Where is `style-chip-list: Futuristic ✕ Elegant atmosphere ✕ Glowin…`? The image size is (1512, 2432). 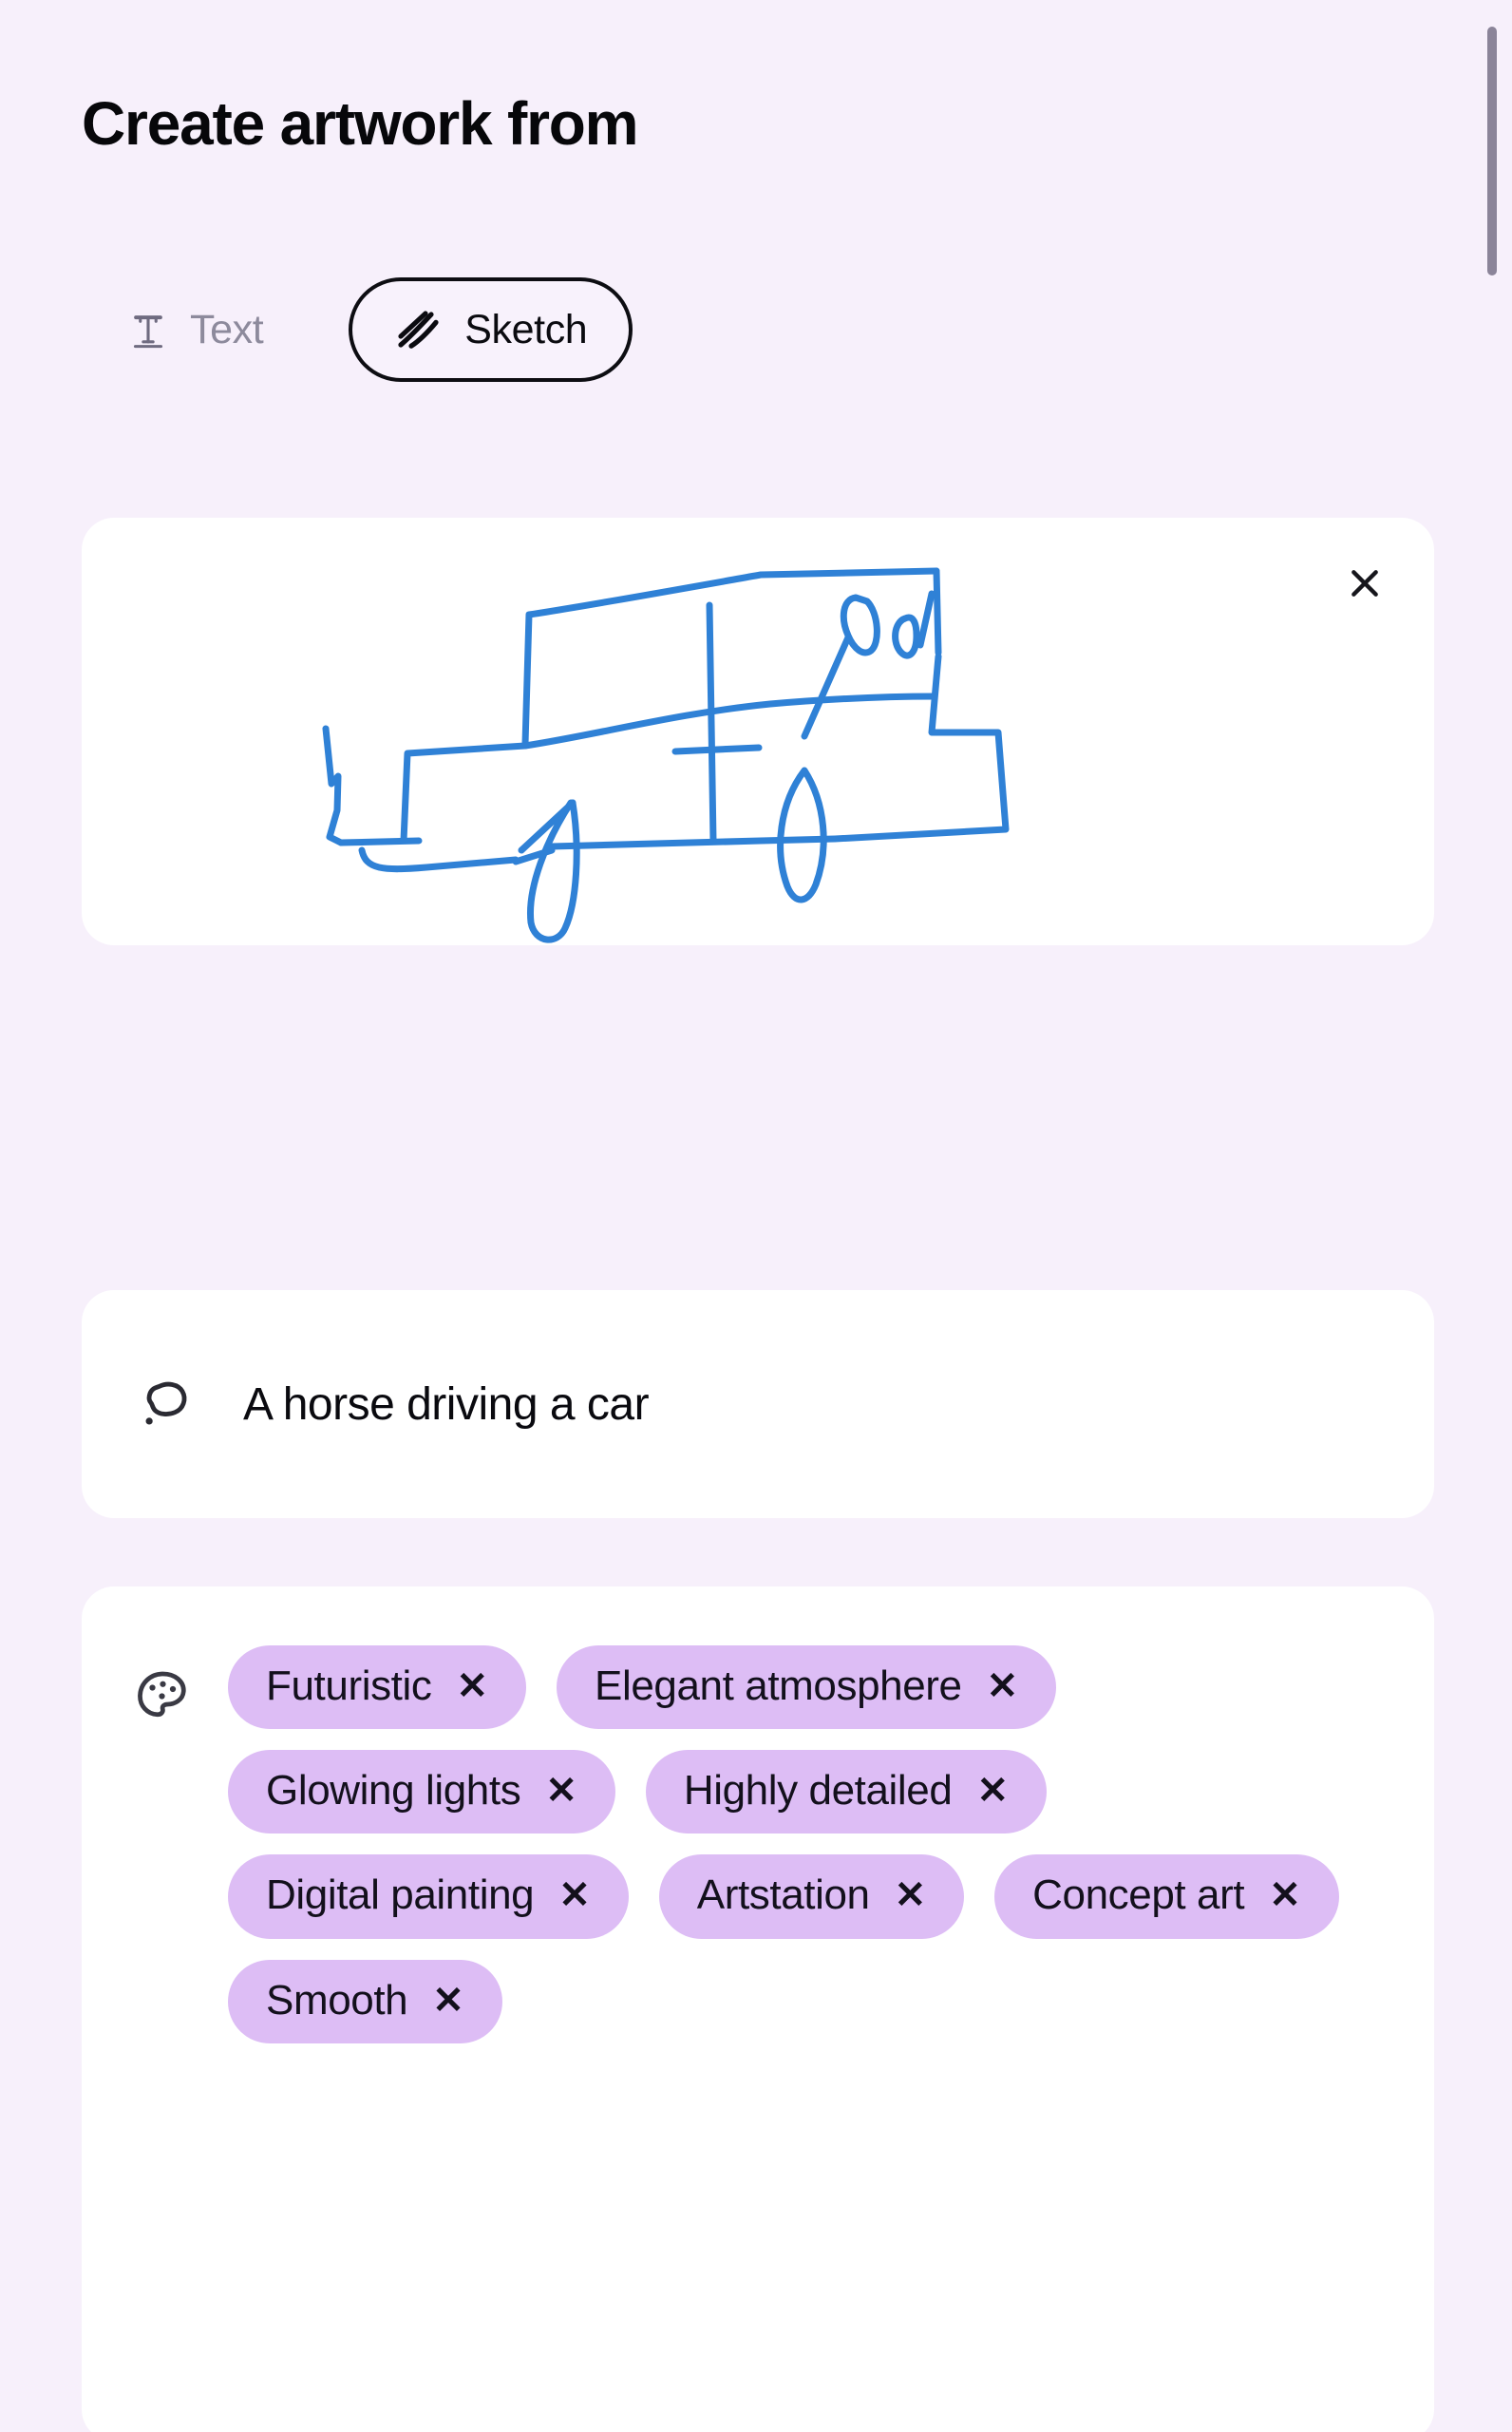 style-chip-list: Futuristic ✕ Elegant atmosphere ✕ Glowin… is located at coordinates (803, 1844).